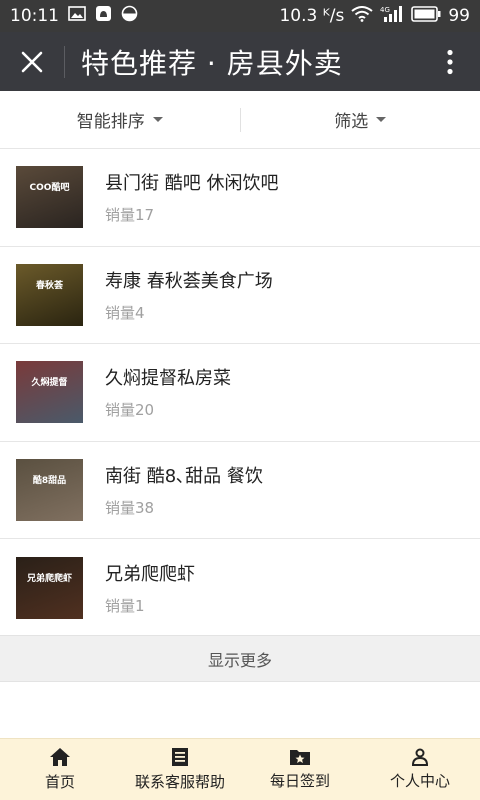 Image resolution: width=480 pixels, height=800 pixels. I want to click on filter-label: 筛选, so click(351, 122).